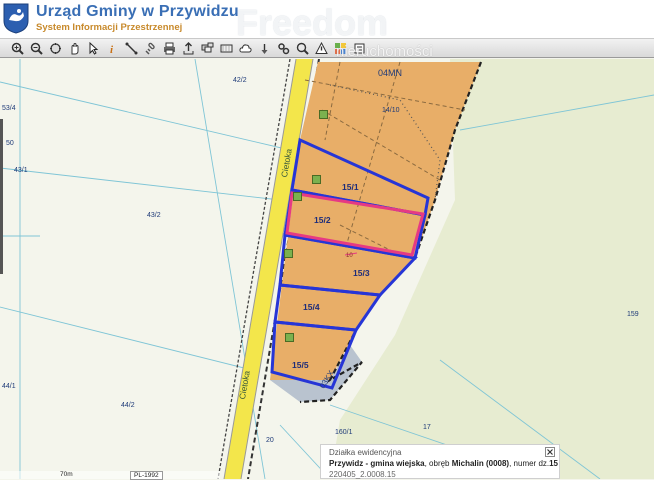 The height and width of the screenshot is (480, 654). What do you see at coordinates (321, 48) in the screenshot?
I see `warning-icon` at bounding box center [321, 48].